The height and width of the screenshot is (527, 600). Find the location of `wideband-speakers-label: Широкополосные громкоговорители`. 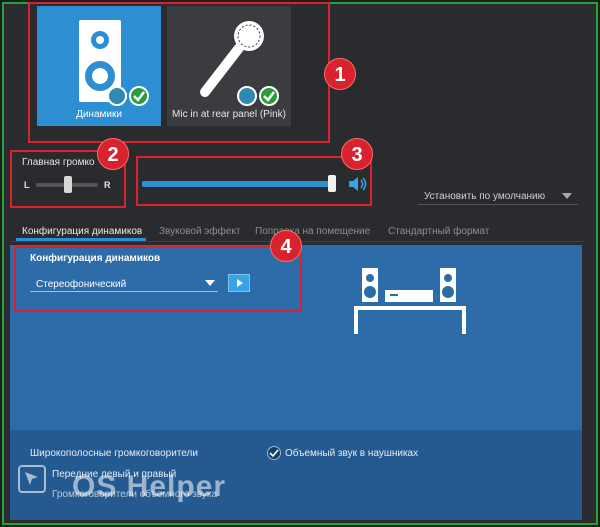

wideband-speakers-label: Широкополосные громкоговорители is located at coordinates (114, 453).